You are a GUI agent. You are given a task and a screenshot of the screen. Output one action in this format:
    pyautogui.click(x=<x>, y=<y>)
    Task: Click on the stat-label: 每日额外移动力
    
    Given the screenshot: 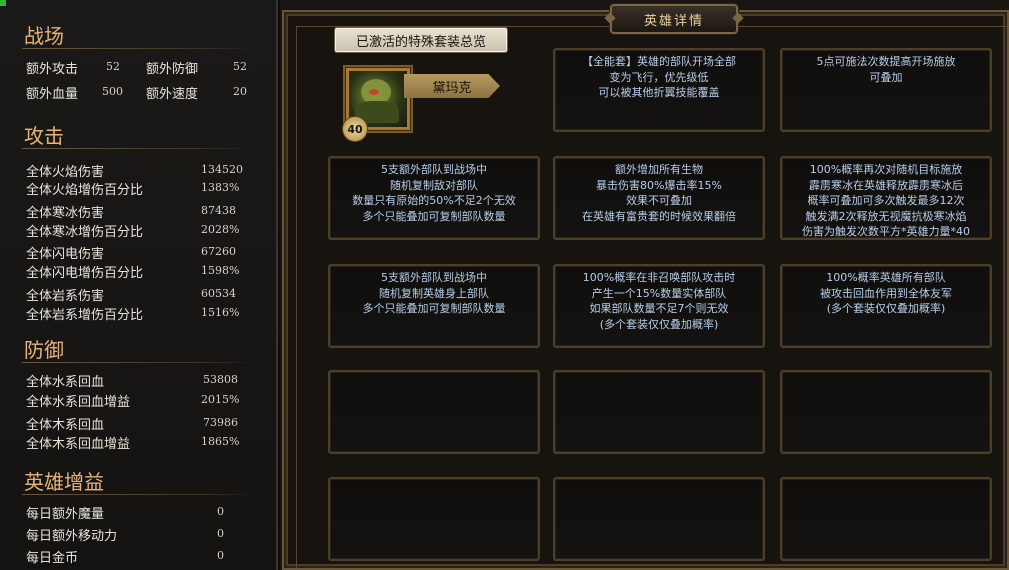 What is the action you would take?
    pyautogui.click(x=72, y=536)
    